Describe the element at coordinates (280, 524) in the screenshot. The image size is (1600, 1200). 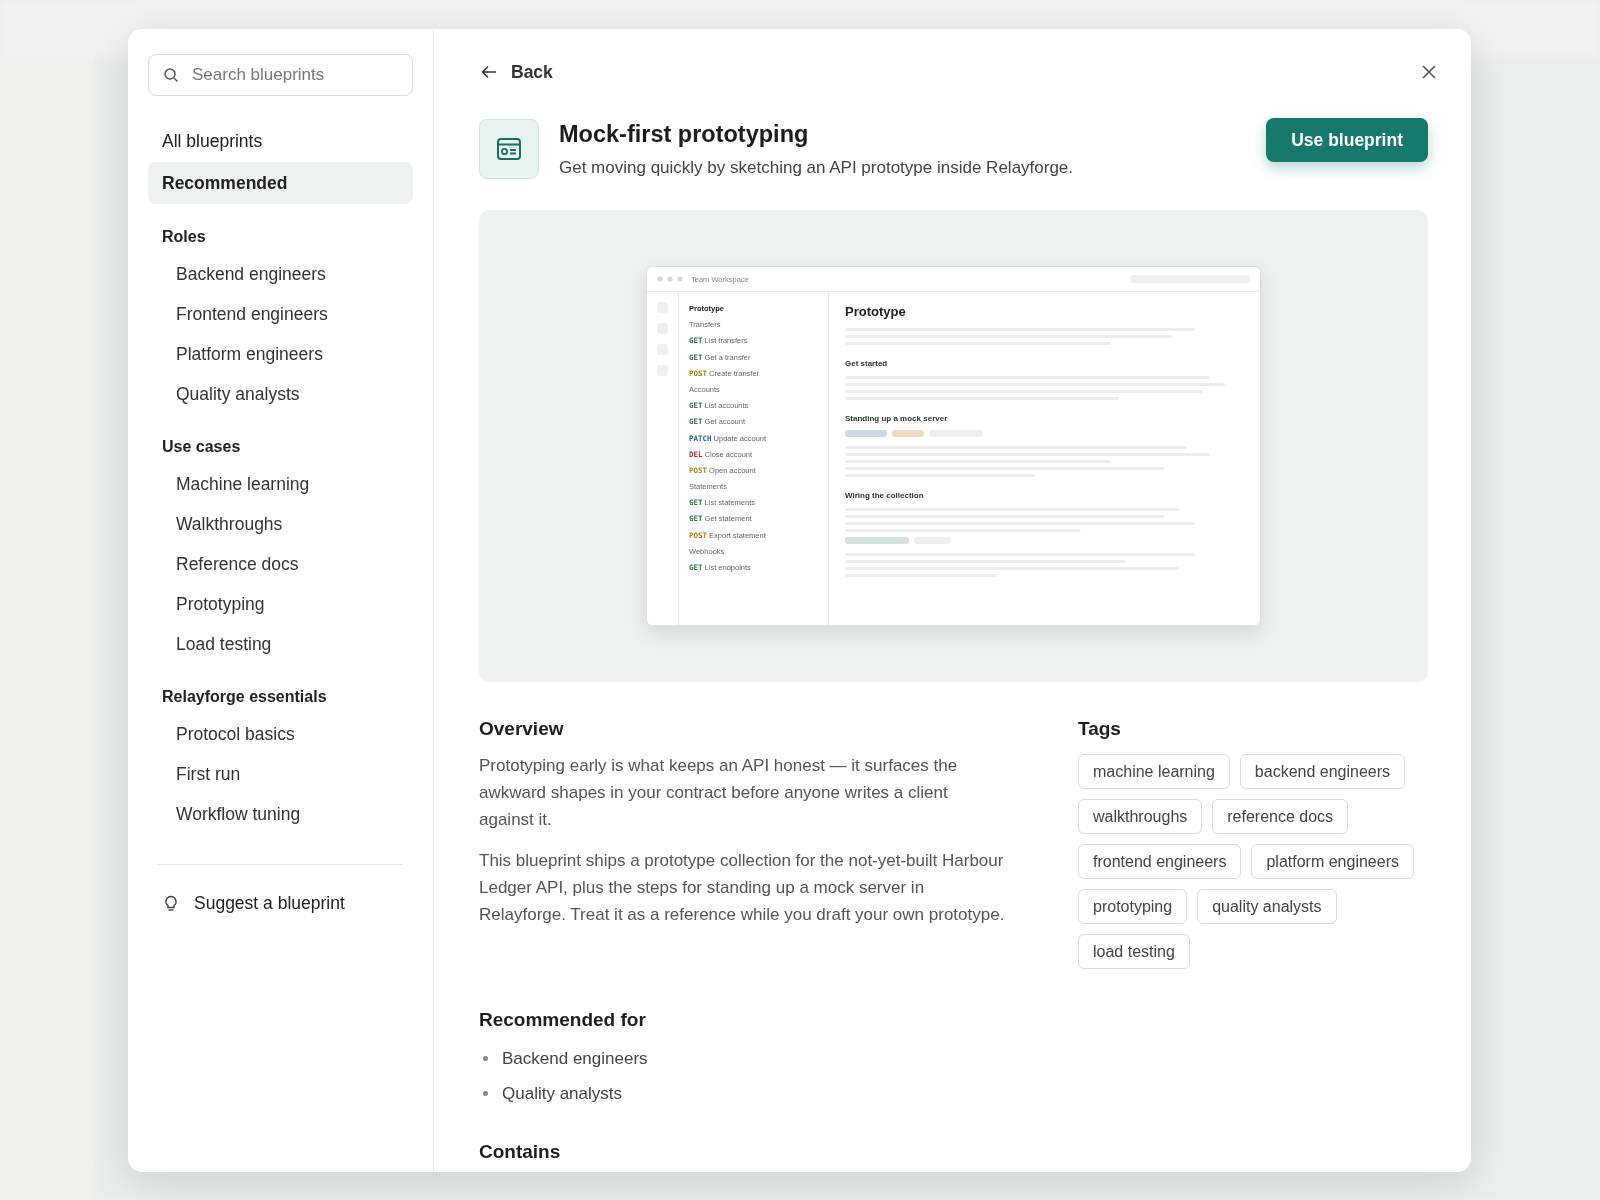
I see `sidebar-item: Walkthroughs` at that location.